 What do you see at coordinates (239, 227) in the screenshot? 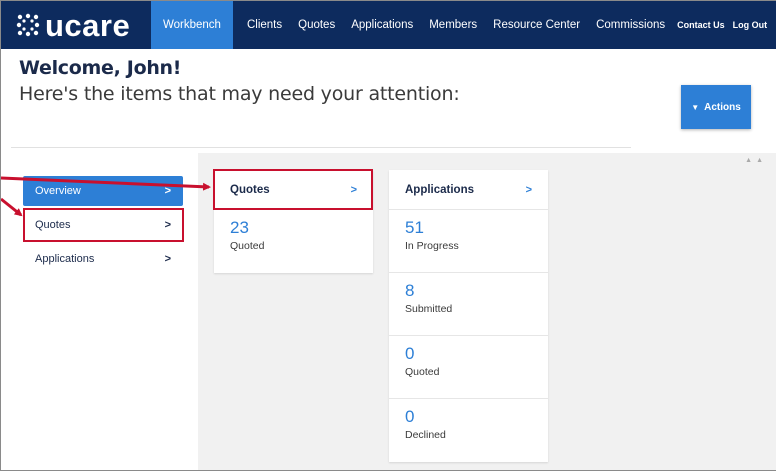
I see `stat-value: 23` at bounding box center [239, 227].